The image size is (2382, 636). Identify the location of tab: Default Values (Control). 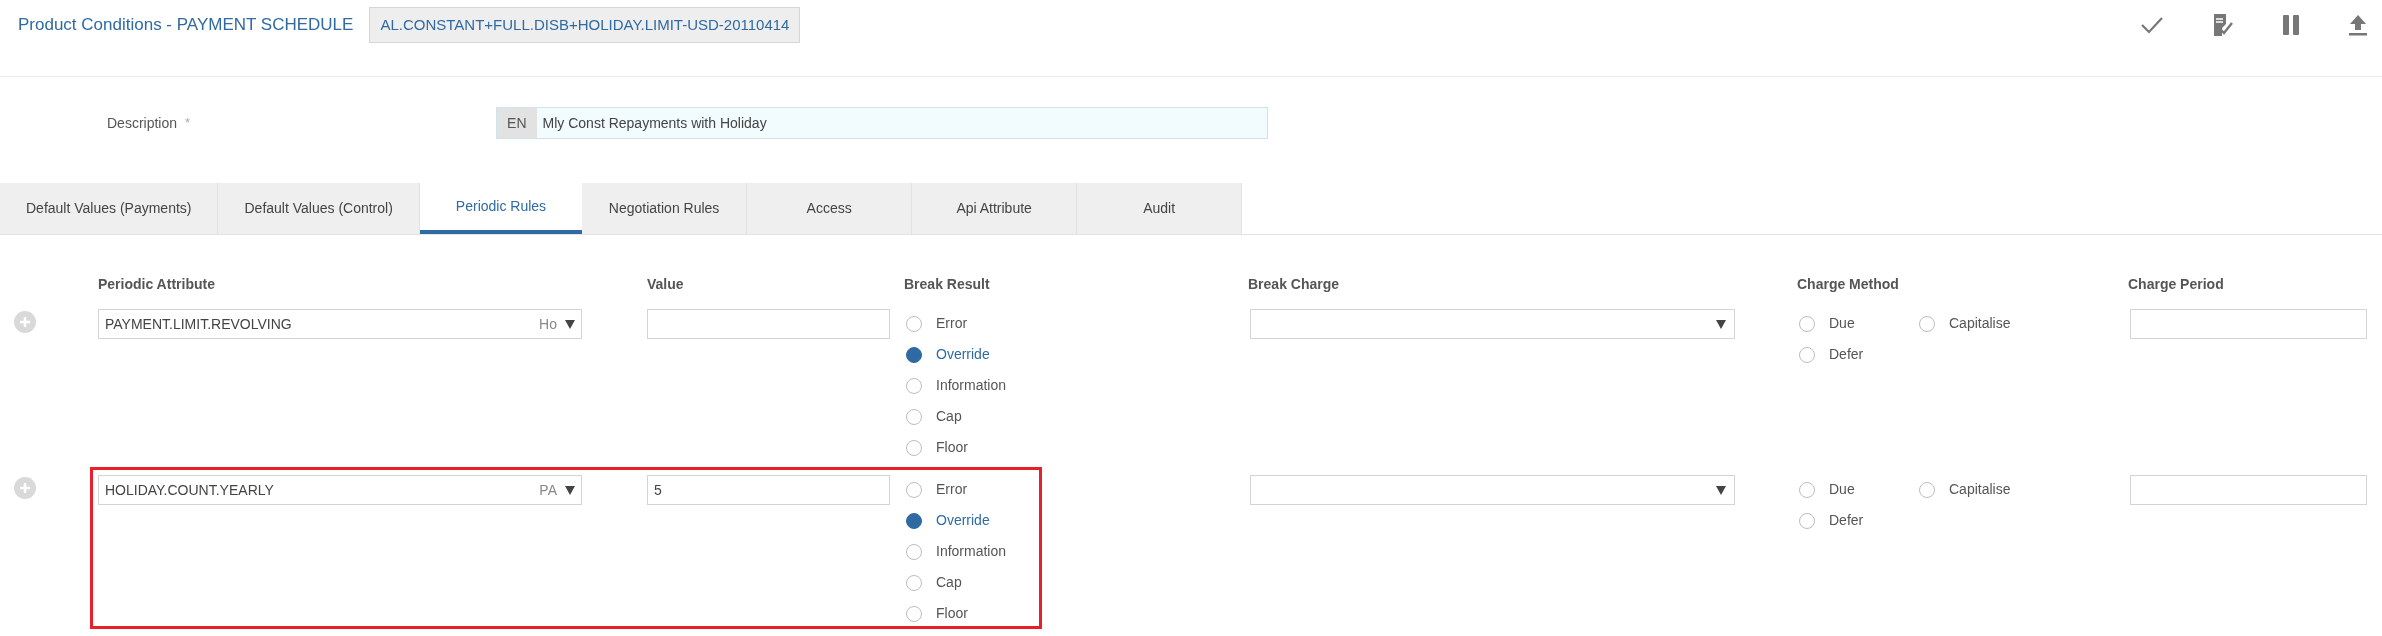
(319, 208).